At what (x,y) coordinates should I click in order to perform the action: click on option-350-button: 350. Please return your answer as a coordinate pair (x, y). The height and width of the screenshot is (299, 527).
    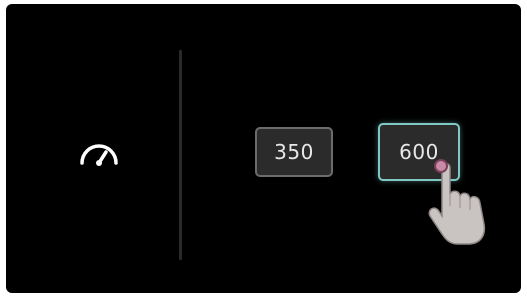
    Looking at the image, I should click on (294, 152).